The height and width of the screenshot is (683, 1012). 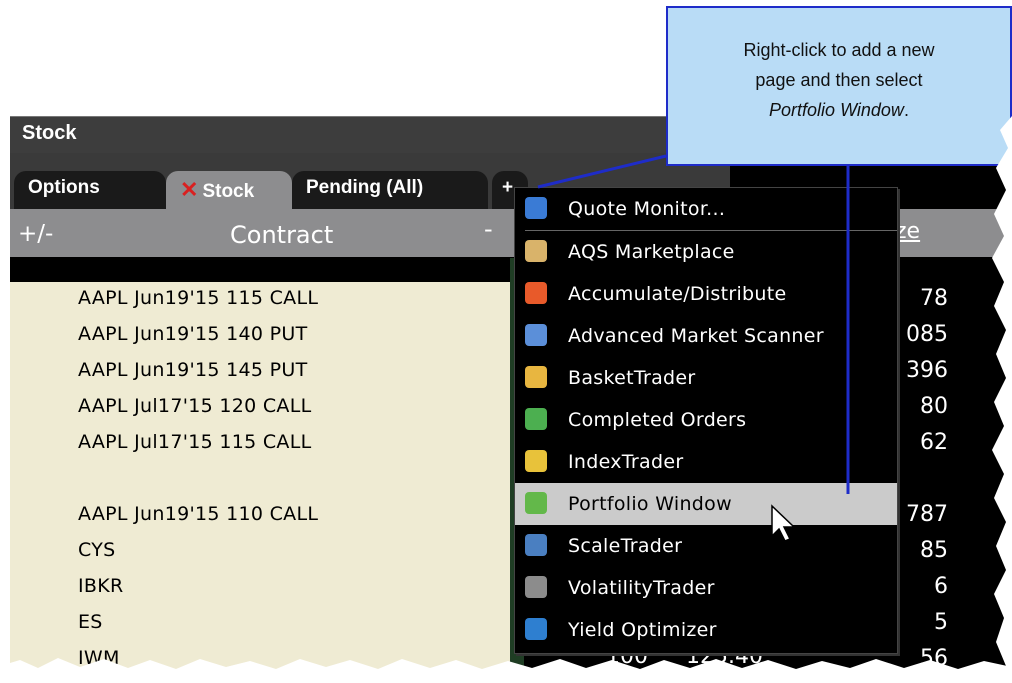 What do you see at coordinates (650, 504) in the screenshot?
I see `menu-item-label: Portfolio Window` at bounding box center [650, 504].